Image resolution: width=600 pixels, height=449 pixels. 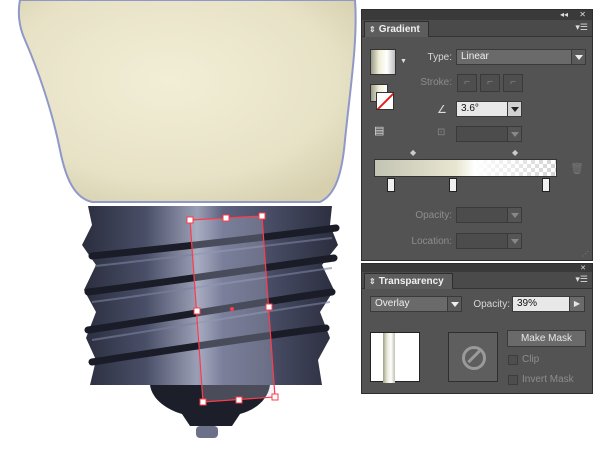 I want to click on object-thumbnail, so click(x=395, y=357).